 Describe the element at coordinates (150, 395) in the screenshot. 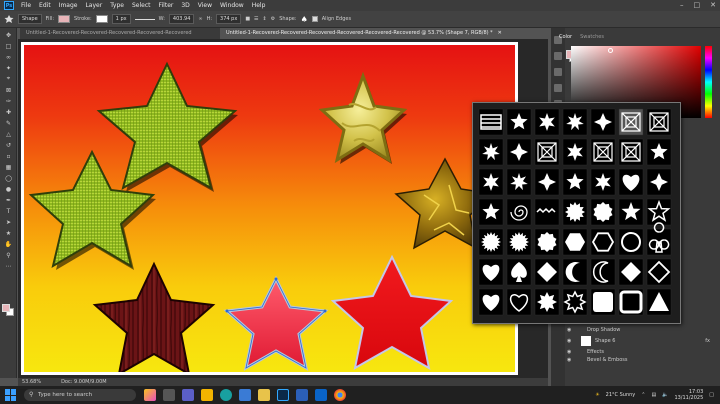

I see `copilot-icon` at that location.